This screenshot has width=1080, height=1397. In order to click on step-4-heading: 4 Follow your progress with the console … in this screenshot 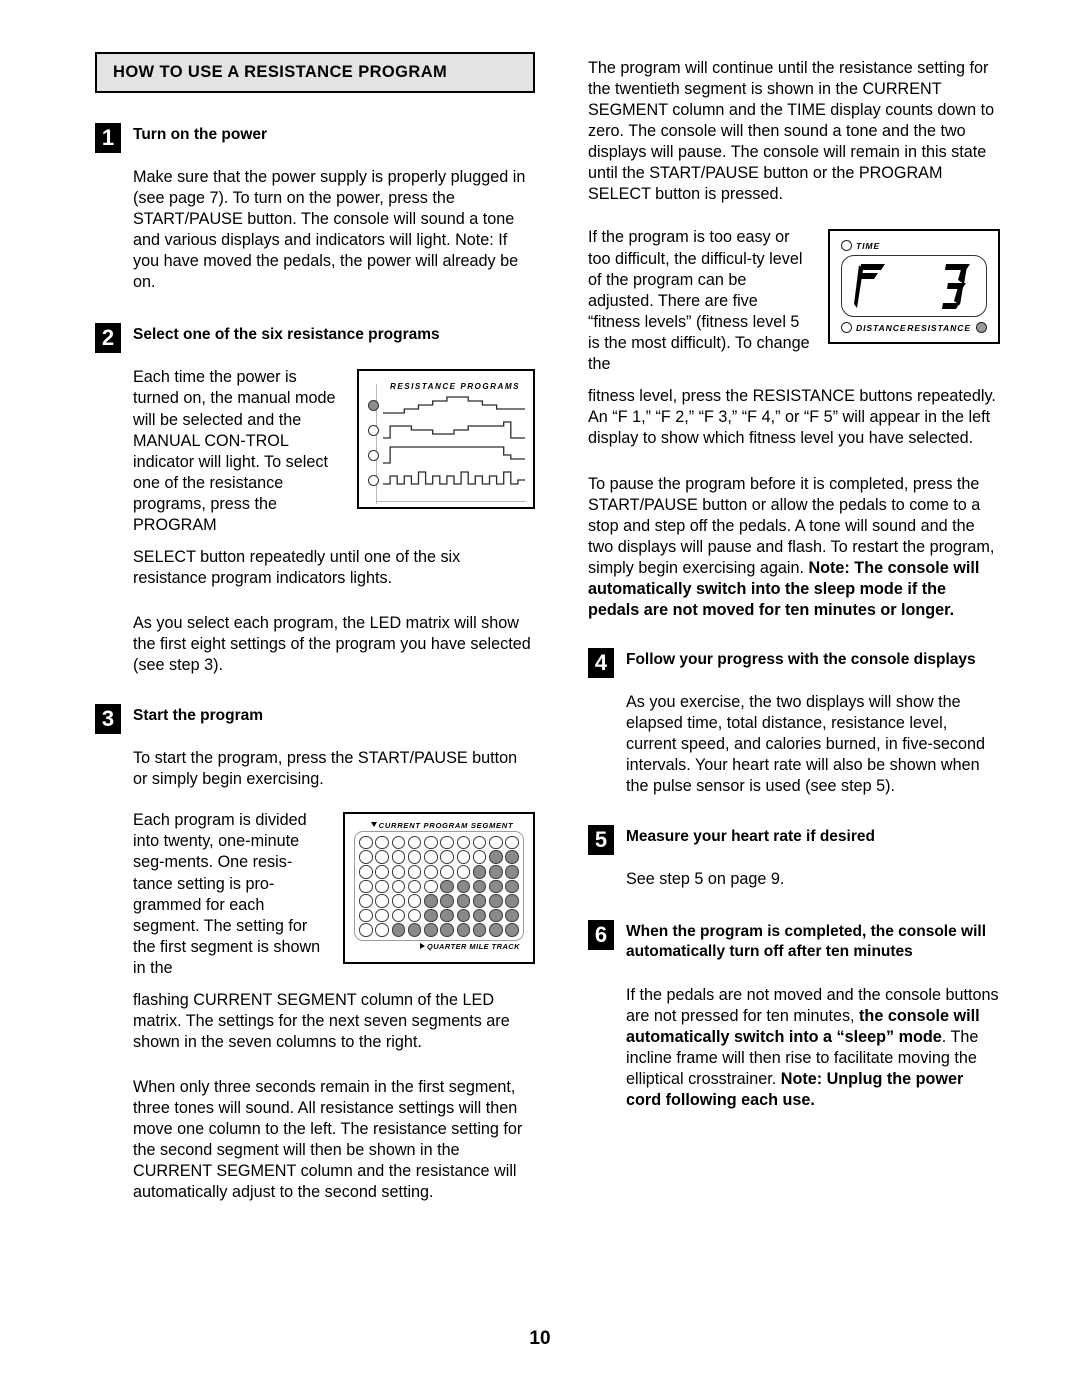, I will do `click(794, 662)`.